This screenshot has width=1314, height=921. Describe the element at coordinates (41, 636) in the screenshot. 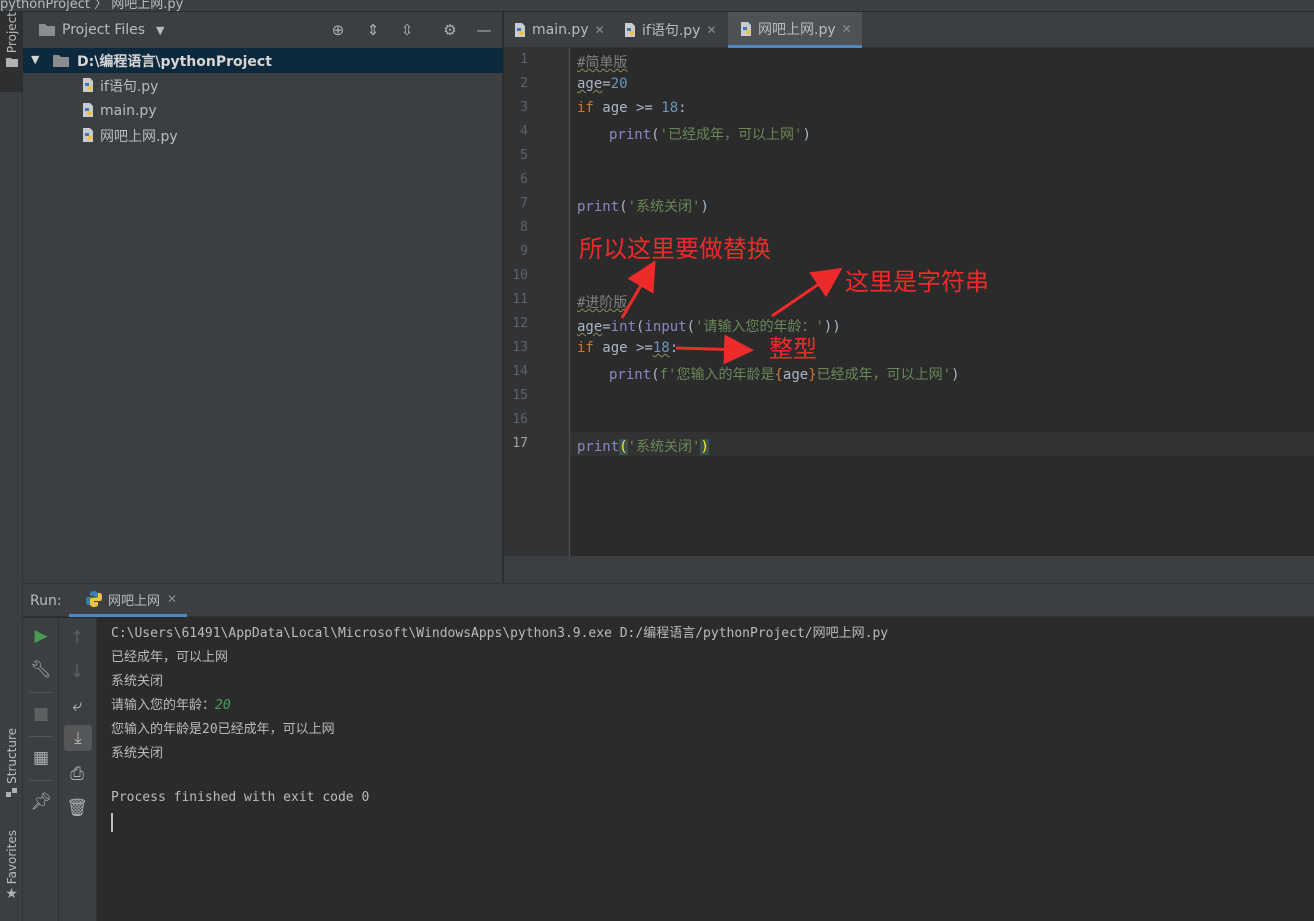

I see `play-icon: ▶` at that location.